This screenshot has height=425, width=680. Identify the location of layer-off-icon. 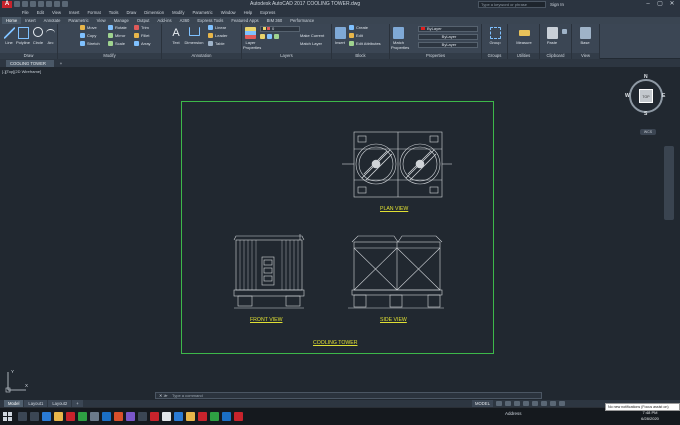
(262, 36).